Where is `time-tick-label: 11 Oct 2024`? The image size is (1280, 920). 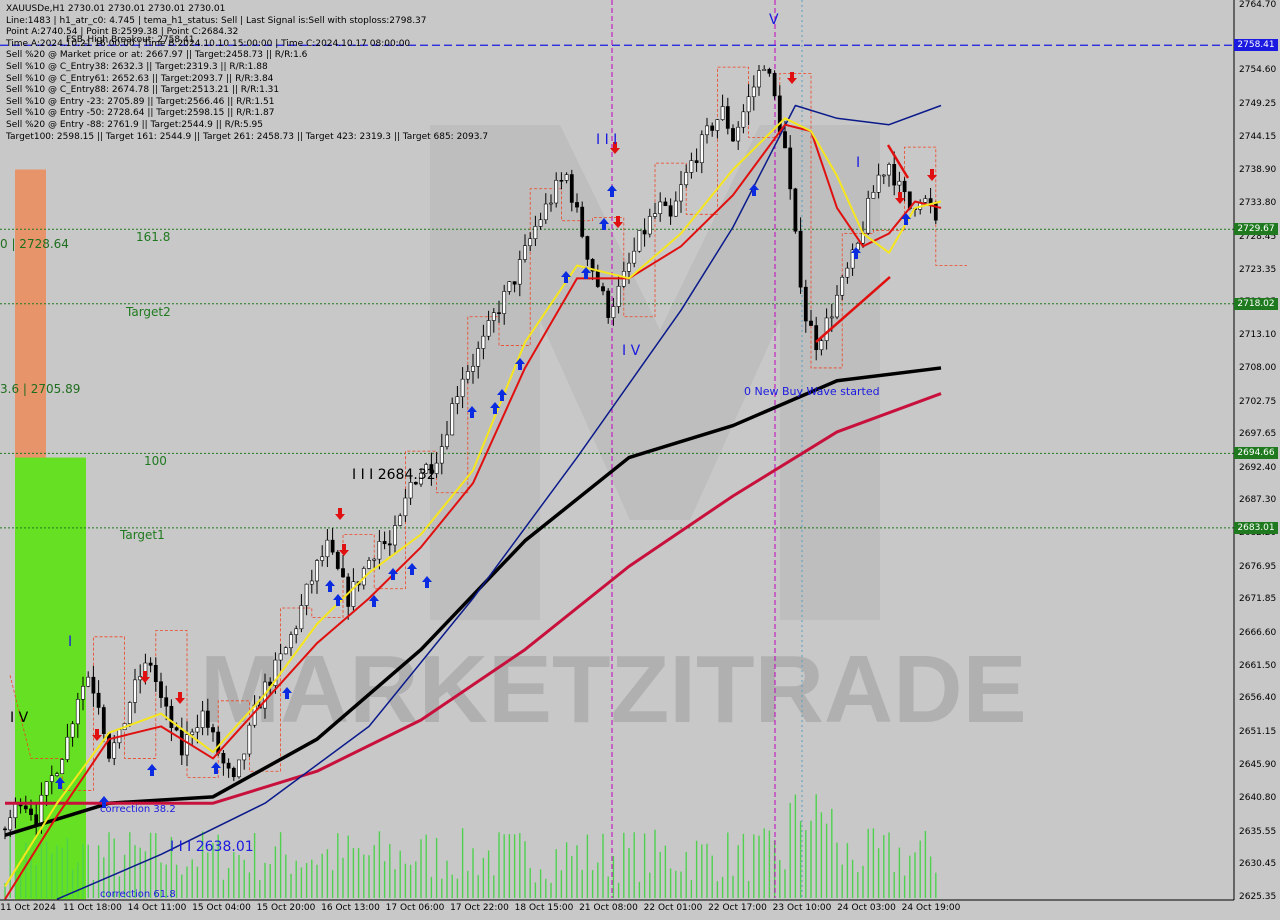 time-tick-label: 11 Oct 2024 is located at coordinates (28, 908).